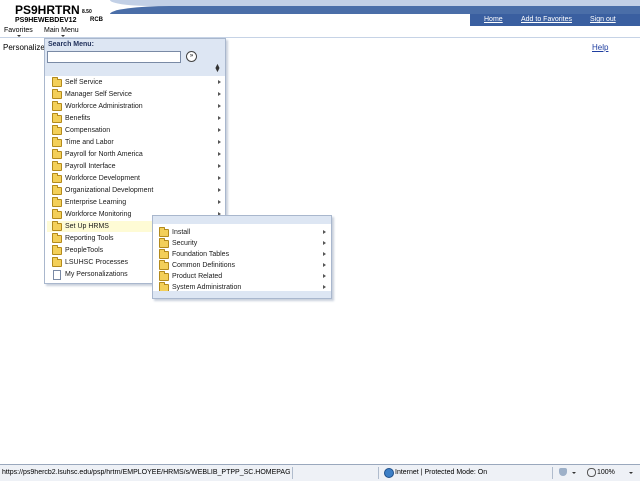 The image size is (640, 481). What do you see at coordinates (96, 20) in the screenshot?
I see `user-id: RCB` at bounding box center [96, 20].